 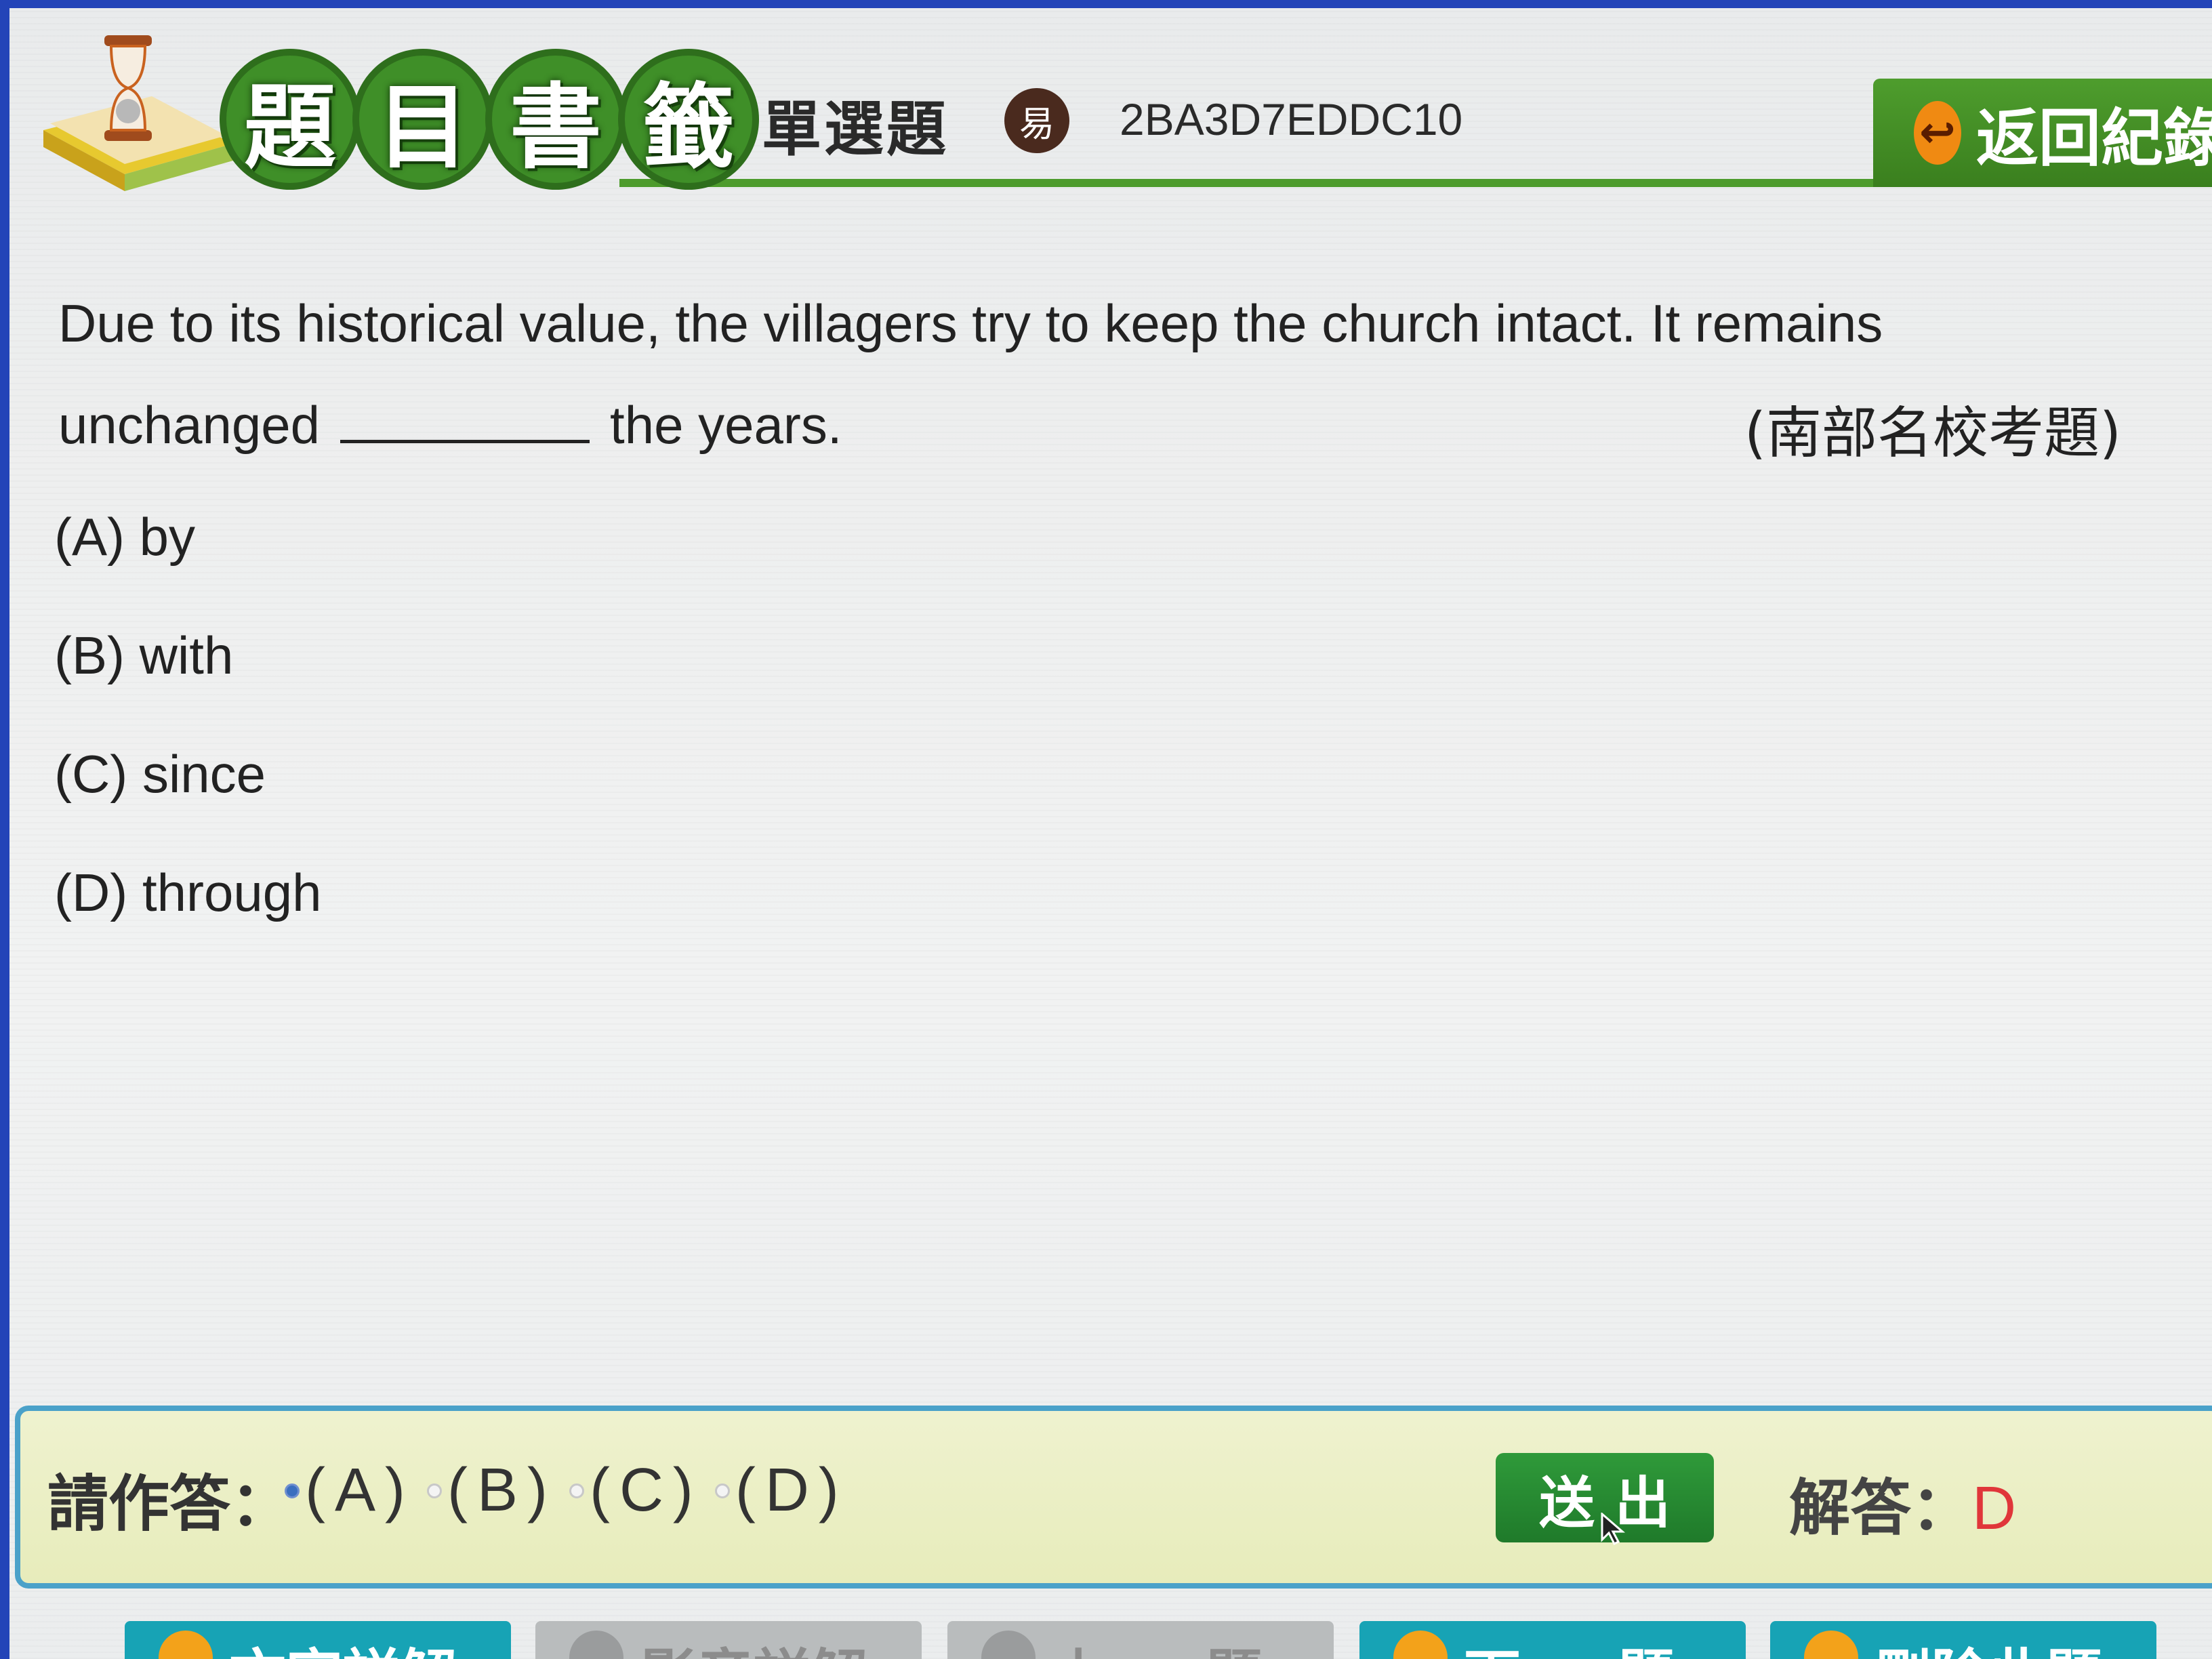 I want to click on next-question-button: 下 一 題, so click(x=1552, y=1640).